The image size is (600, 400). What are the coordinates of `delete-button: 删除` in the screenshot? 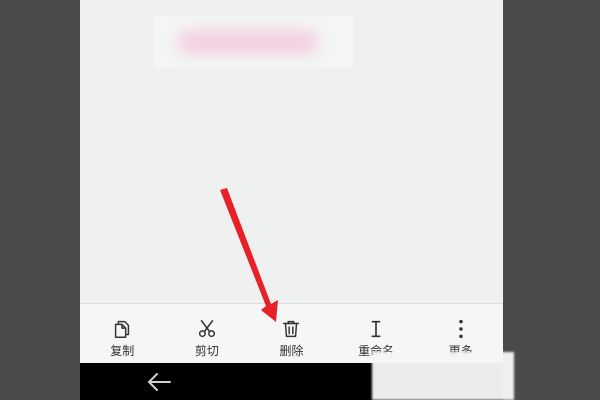 It's located at (291, 334).